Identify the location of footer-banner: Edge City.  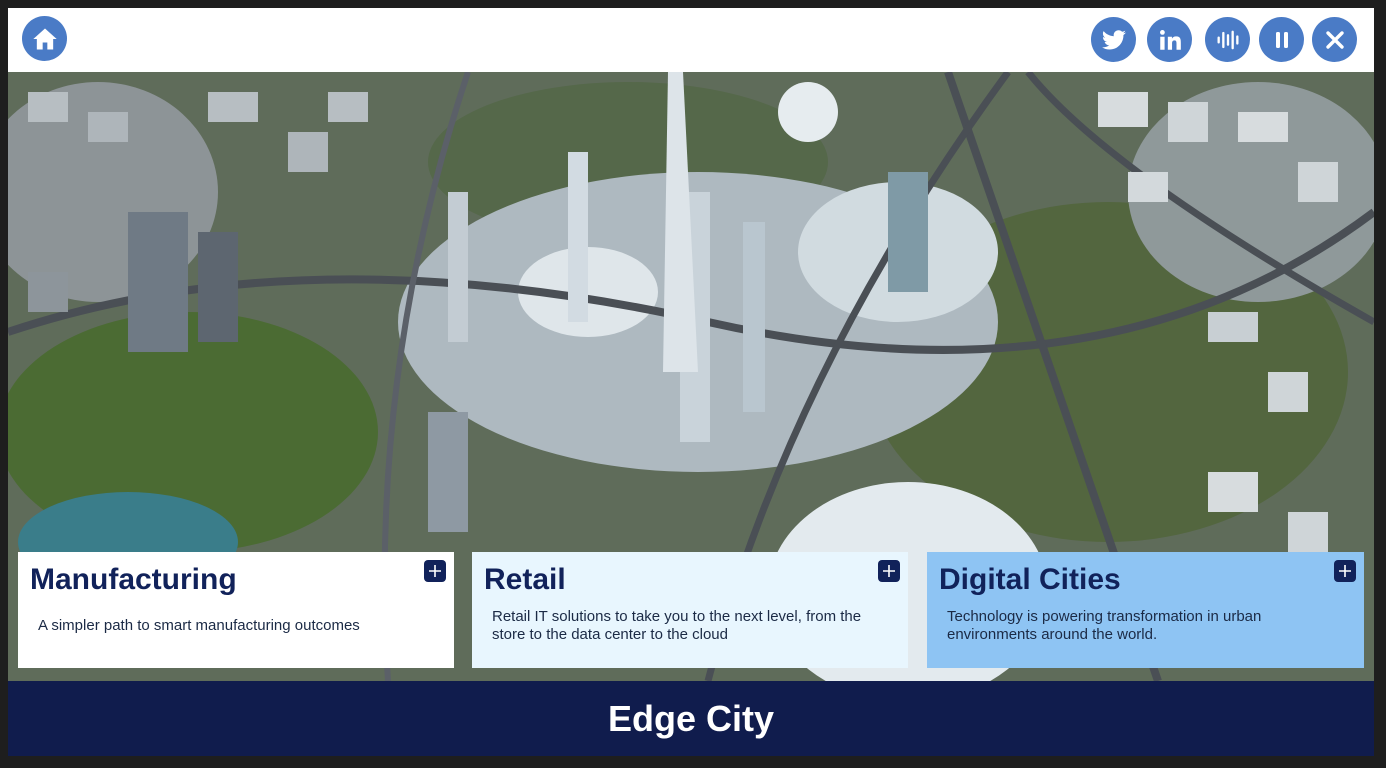
(691, 718).